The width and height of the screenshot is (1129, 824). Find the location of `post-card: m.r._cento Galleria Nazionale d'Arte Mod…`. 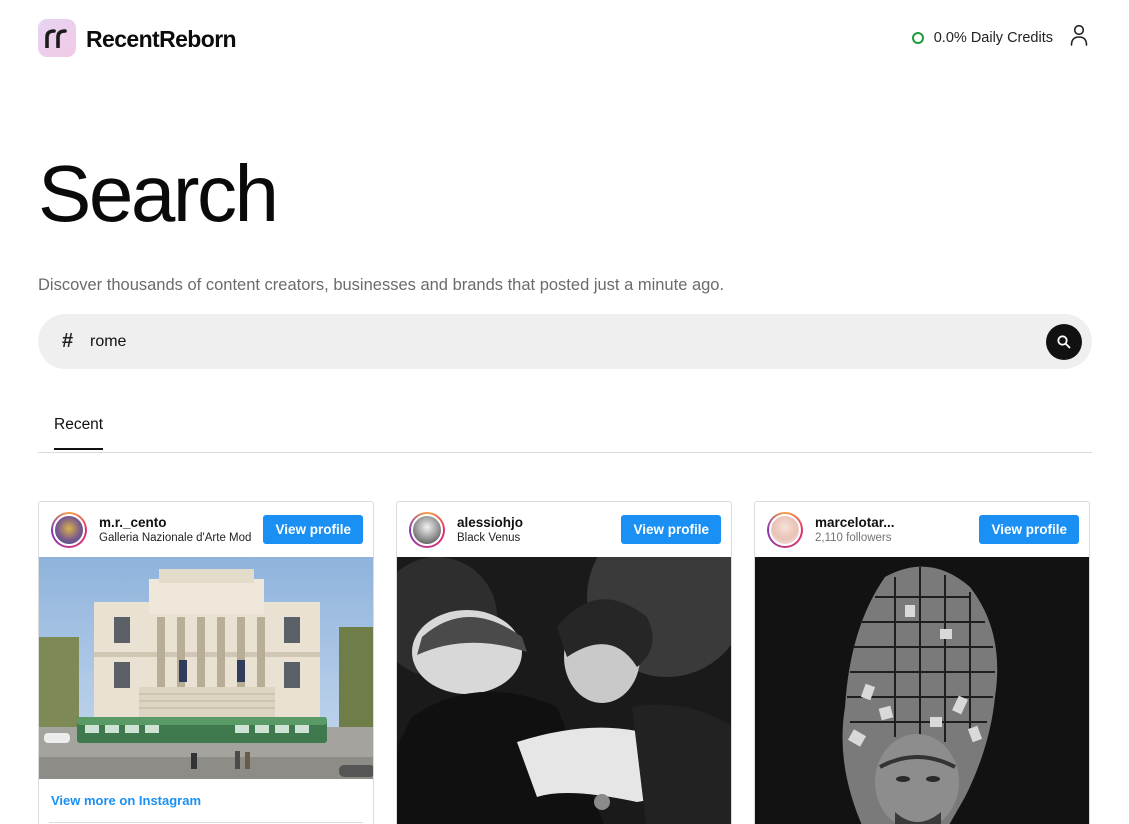

post-card: m.r._cento Galleria Nazionale d'Arte Mod… is located at coordinates (206, 662).